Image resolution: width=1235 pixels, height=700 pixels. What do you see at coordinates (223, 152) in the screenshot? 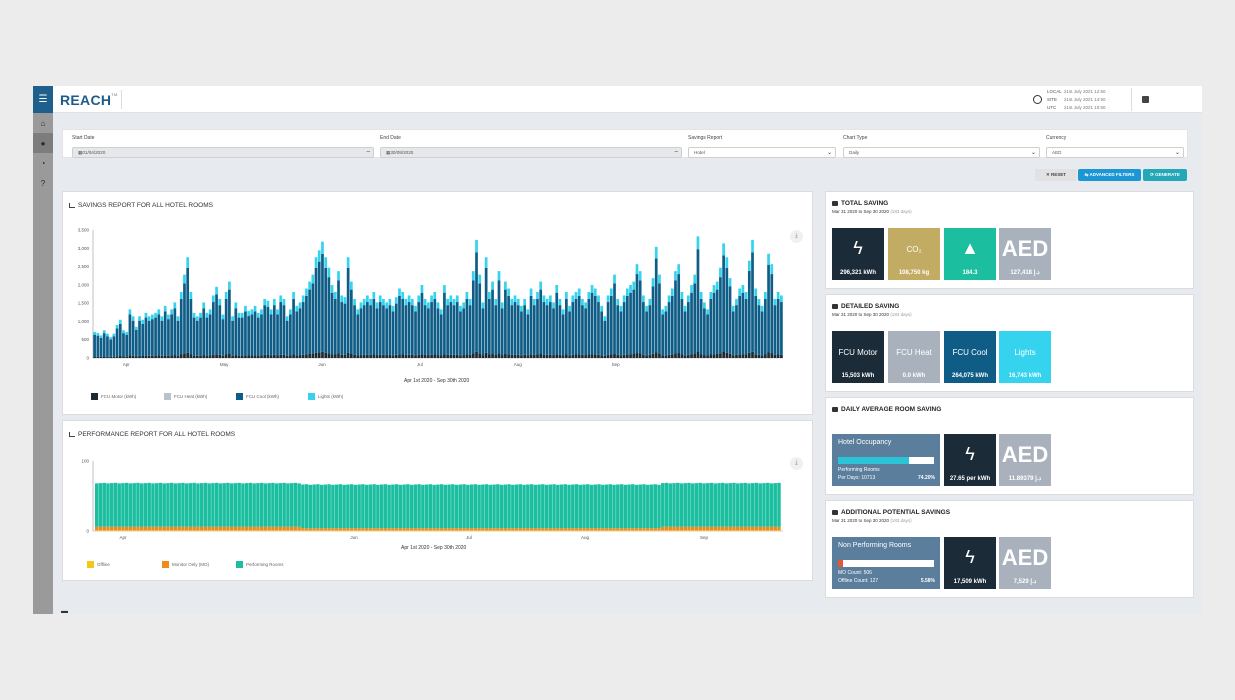
I see `start-date-field: ▦01/04/2020–` at bounding box center [223, 152].